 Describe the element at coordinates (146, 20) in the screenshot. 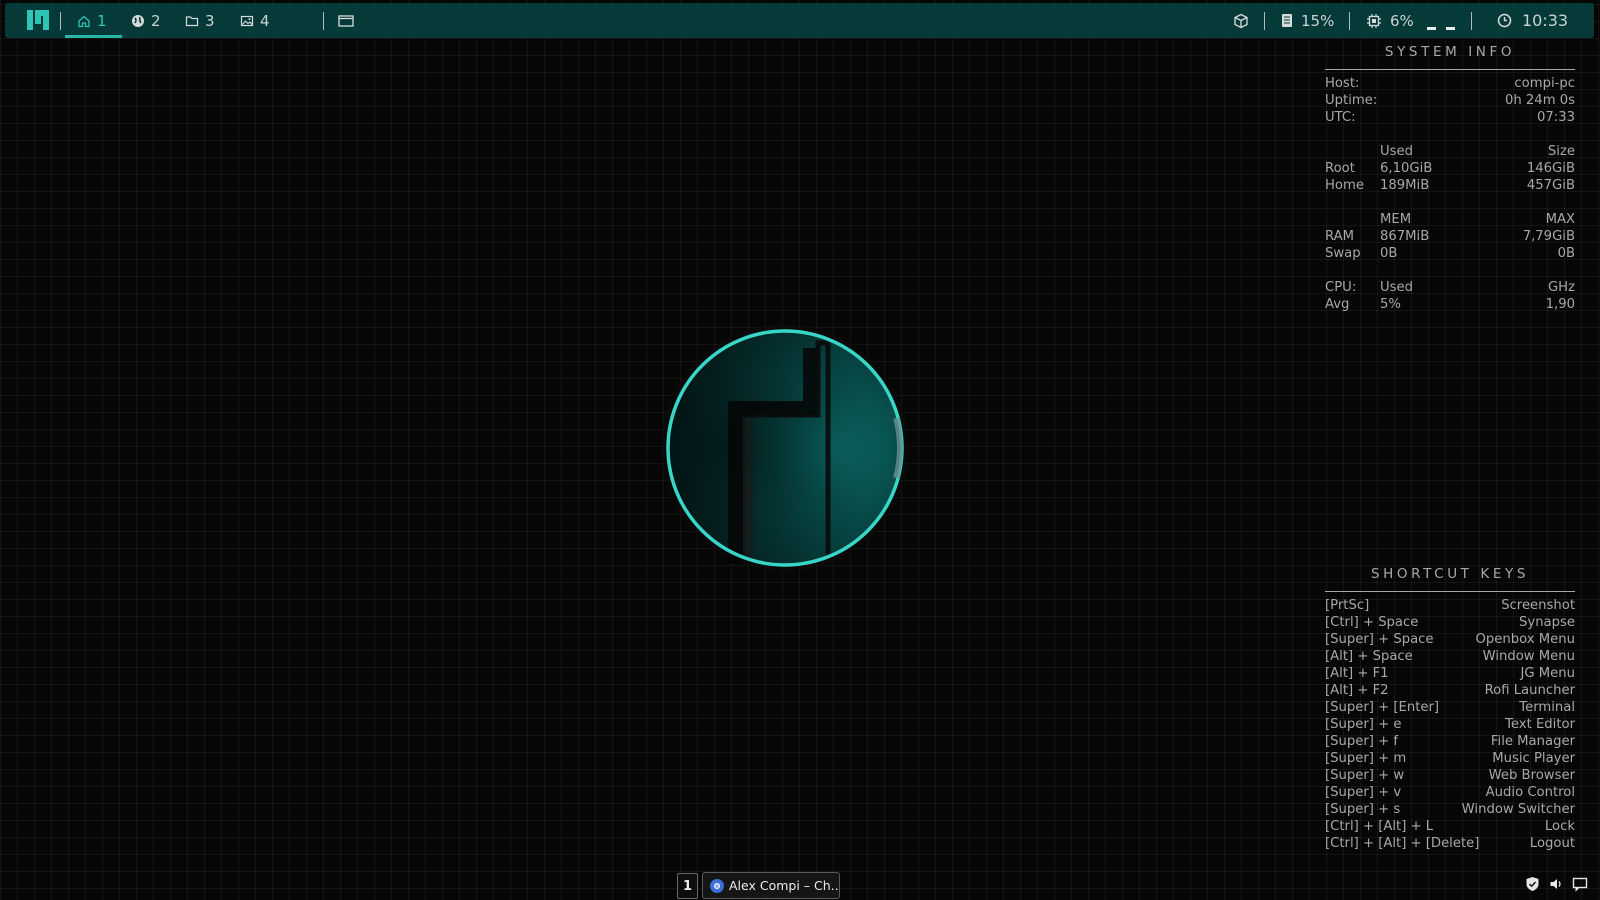

I see `workspace-2: 2` at that location.